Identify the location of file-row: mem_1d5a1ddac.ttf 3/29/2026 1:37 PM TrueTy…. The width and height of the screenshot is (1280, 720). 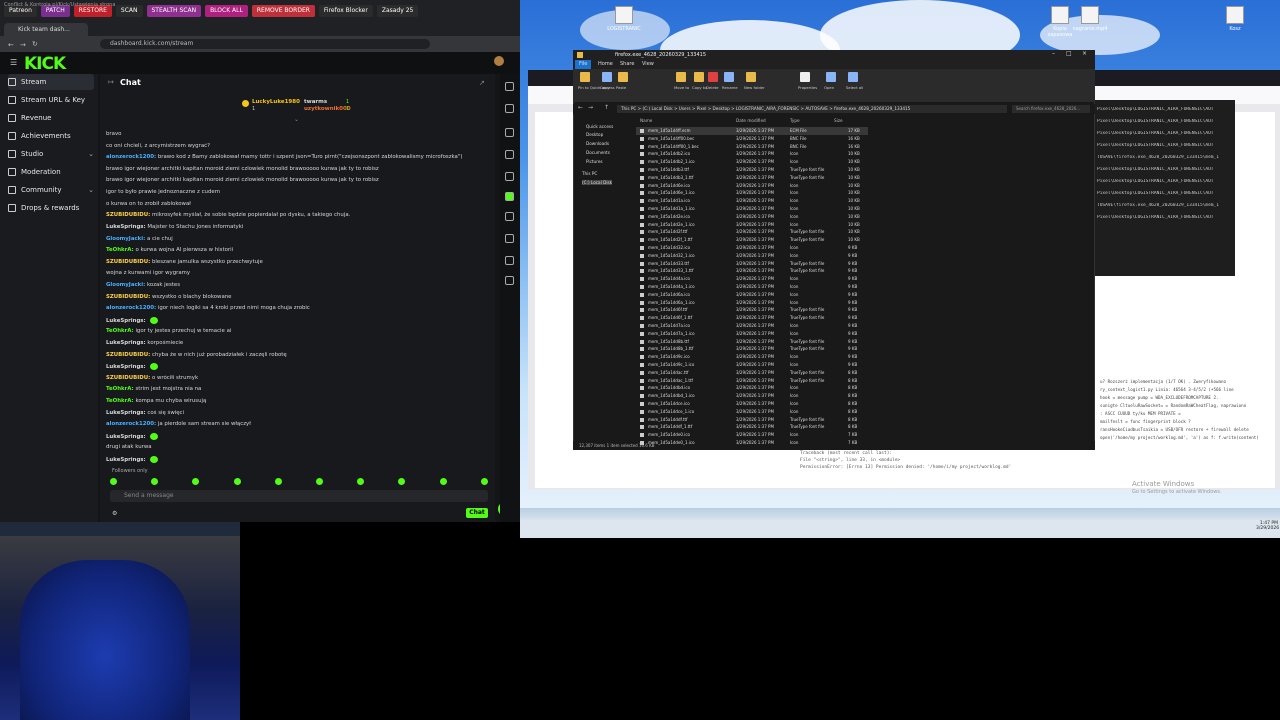
(752, 373).